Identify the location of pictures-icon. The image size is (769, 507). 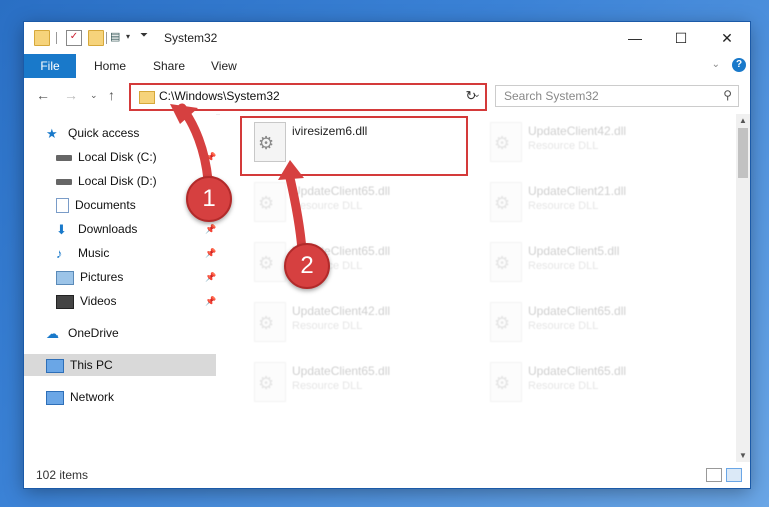
(65, 277).